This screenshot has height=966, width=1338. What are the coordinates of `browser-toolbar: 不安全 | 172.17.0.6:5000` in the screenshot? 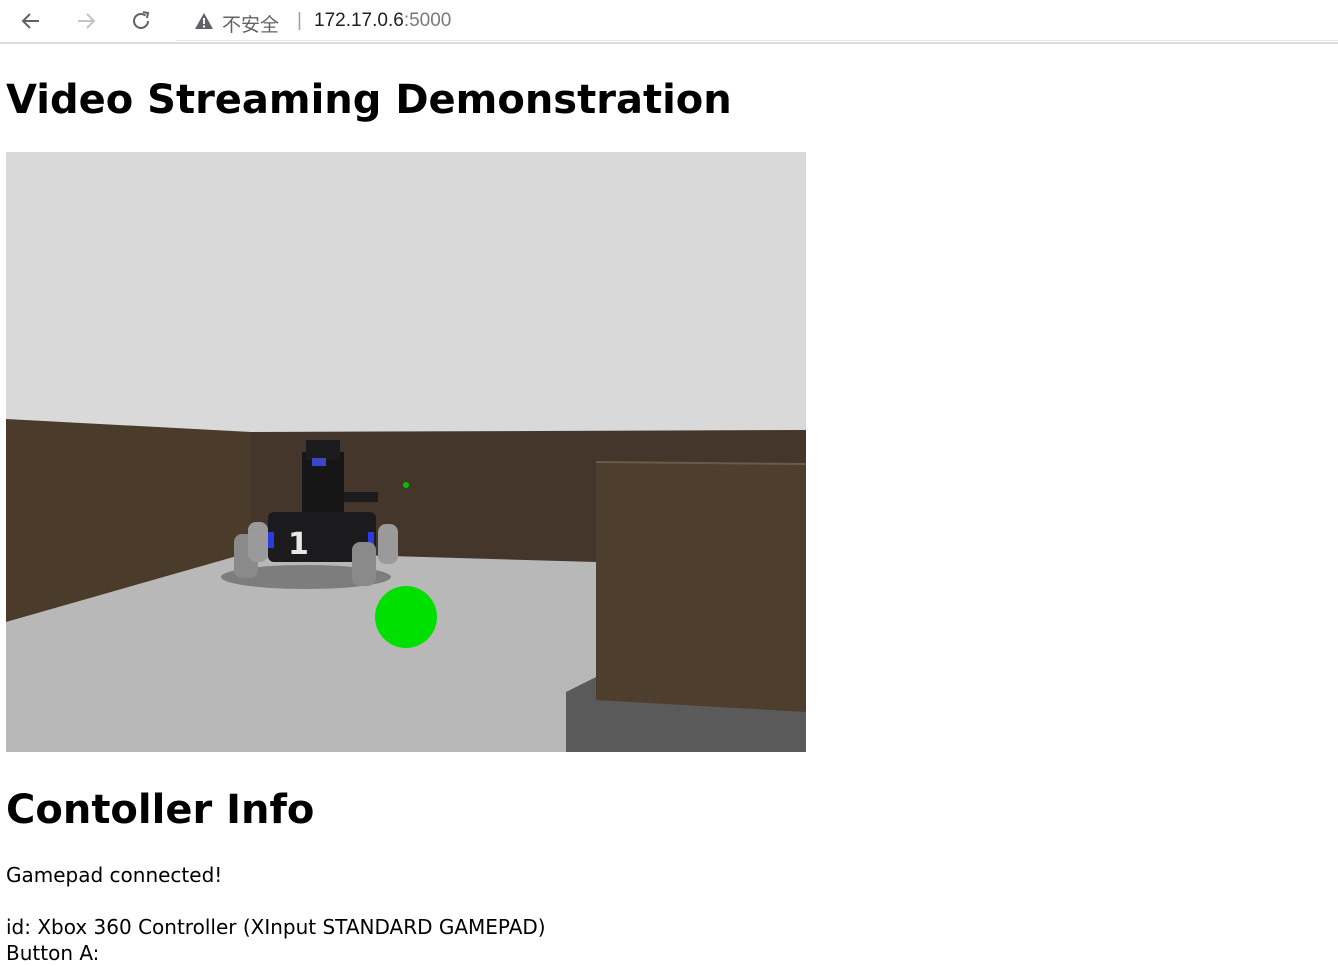 It's located at (669, 22).